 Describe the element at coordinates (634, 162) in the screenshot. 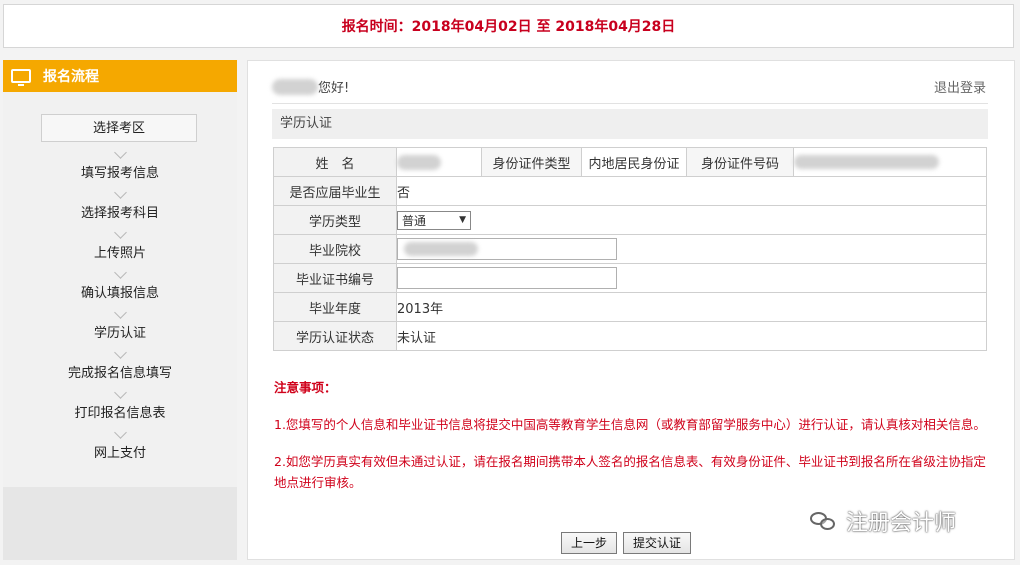

I see `id-type-value: 内地居民身份证` at that location.